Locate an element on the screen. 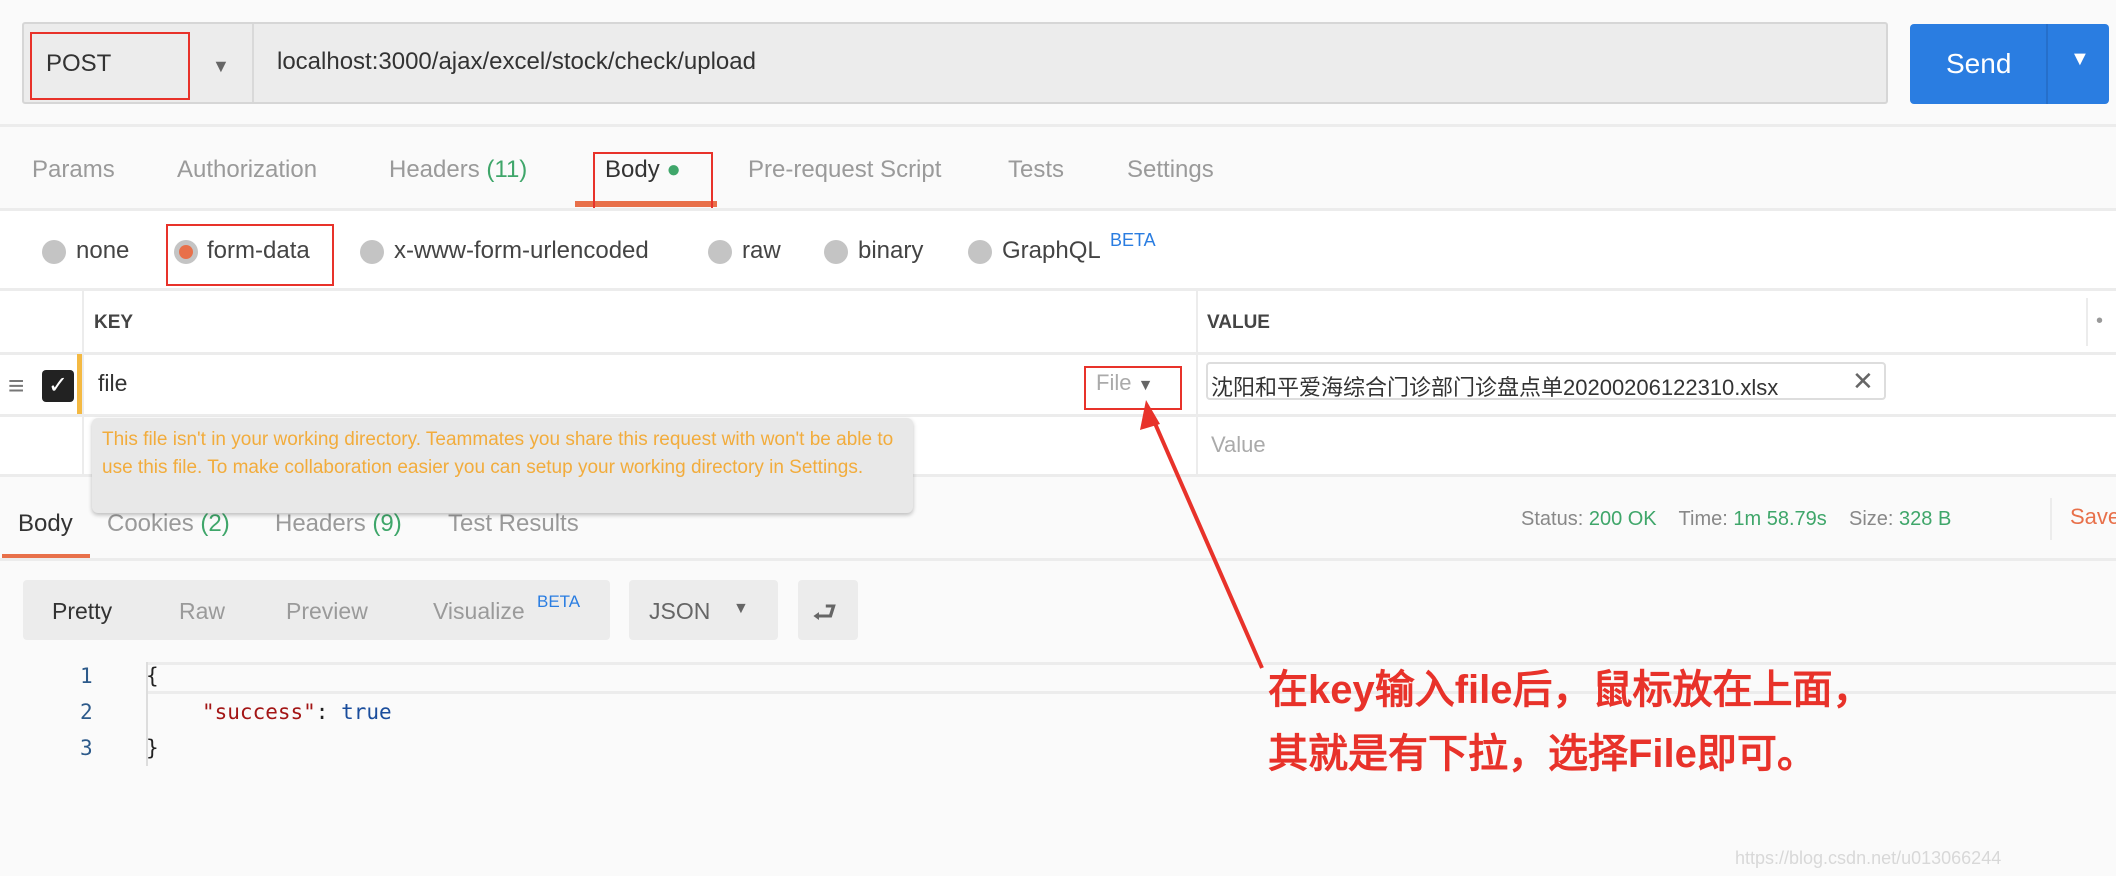 This screenshot has width=2116, height=876. annotation-line: 其就是有下拉，选择File即可。 is located at coordinates (1542, 754).